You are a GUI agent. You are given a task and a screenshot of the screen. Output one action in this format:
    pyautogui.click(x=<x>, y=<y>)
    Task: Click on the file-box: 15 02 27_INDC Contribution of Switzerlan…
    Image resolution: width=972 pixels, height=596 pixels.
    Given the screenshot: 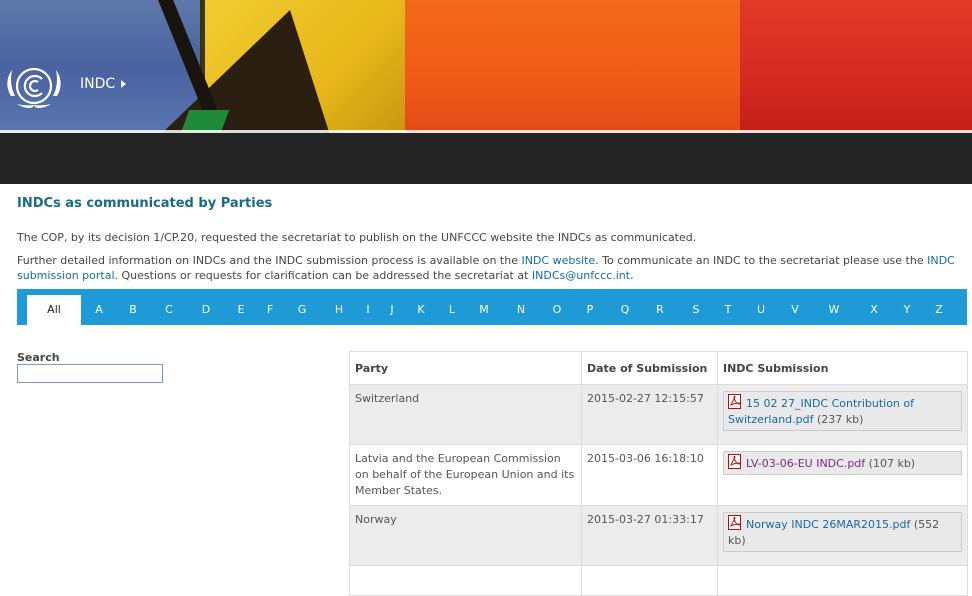 What is the action you would take?
    pyautogui.click(x=842, y=411)
    